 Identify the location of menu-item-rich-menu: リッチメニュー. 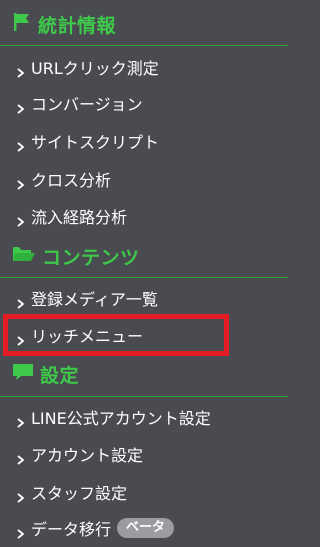
(144, 335).